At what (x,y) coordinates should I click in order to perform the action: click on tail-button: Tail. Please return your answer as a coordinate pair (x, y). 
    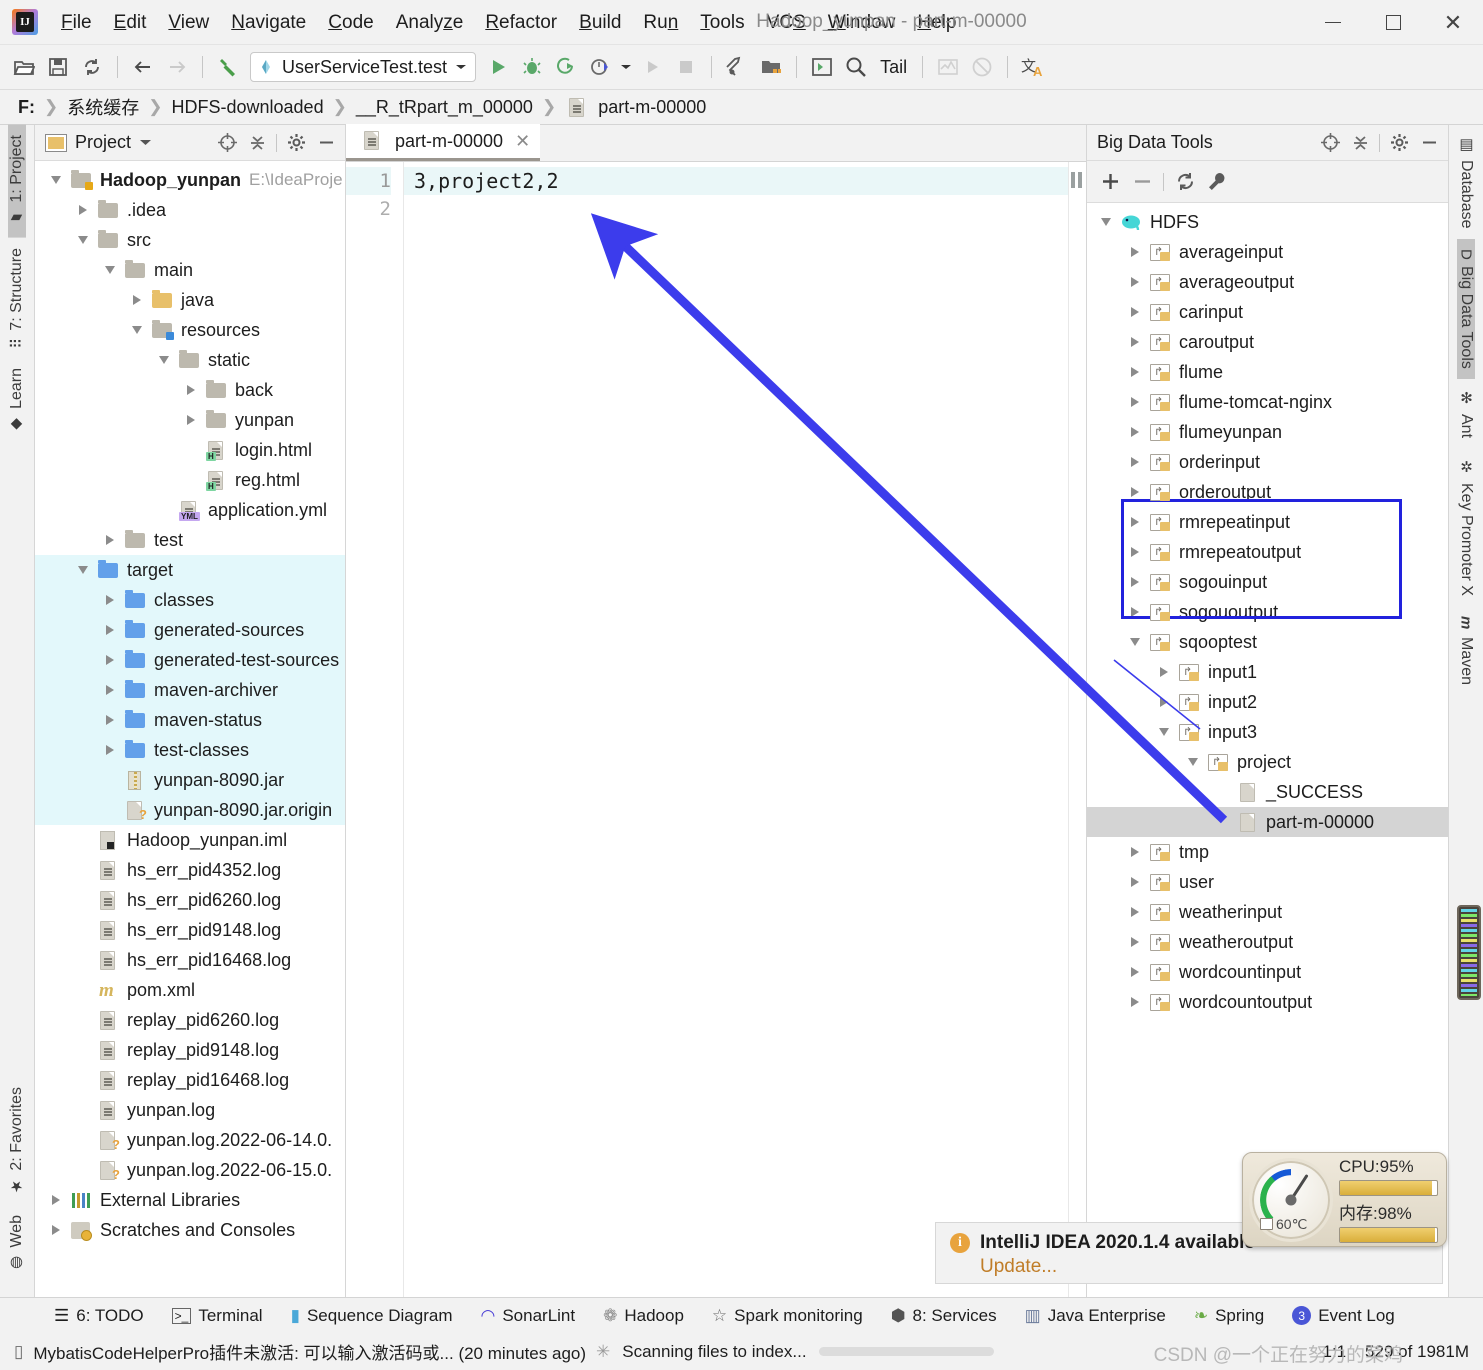
    Looking at the image, I should click on (893, 67).